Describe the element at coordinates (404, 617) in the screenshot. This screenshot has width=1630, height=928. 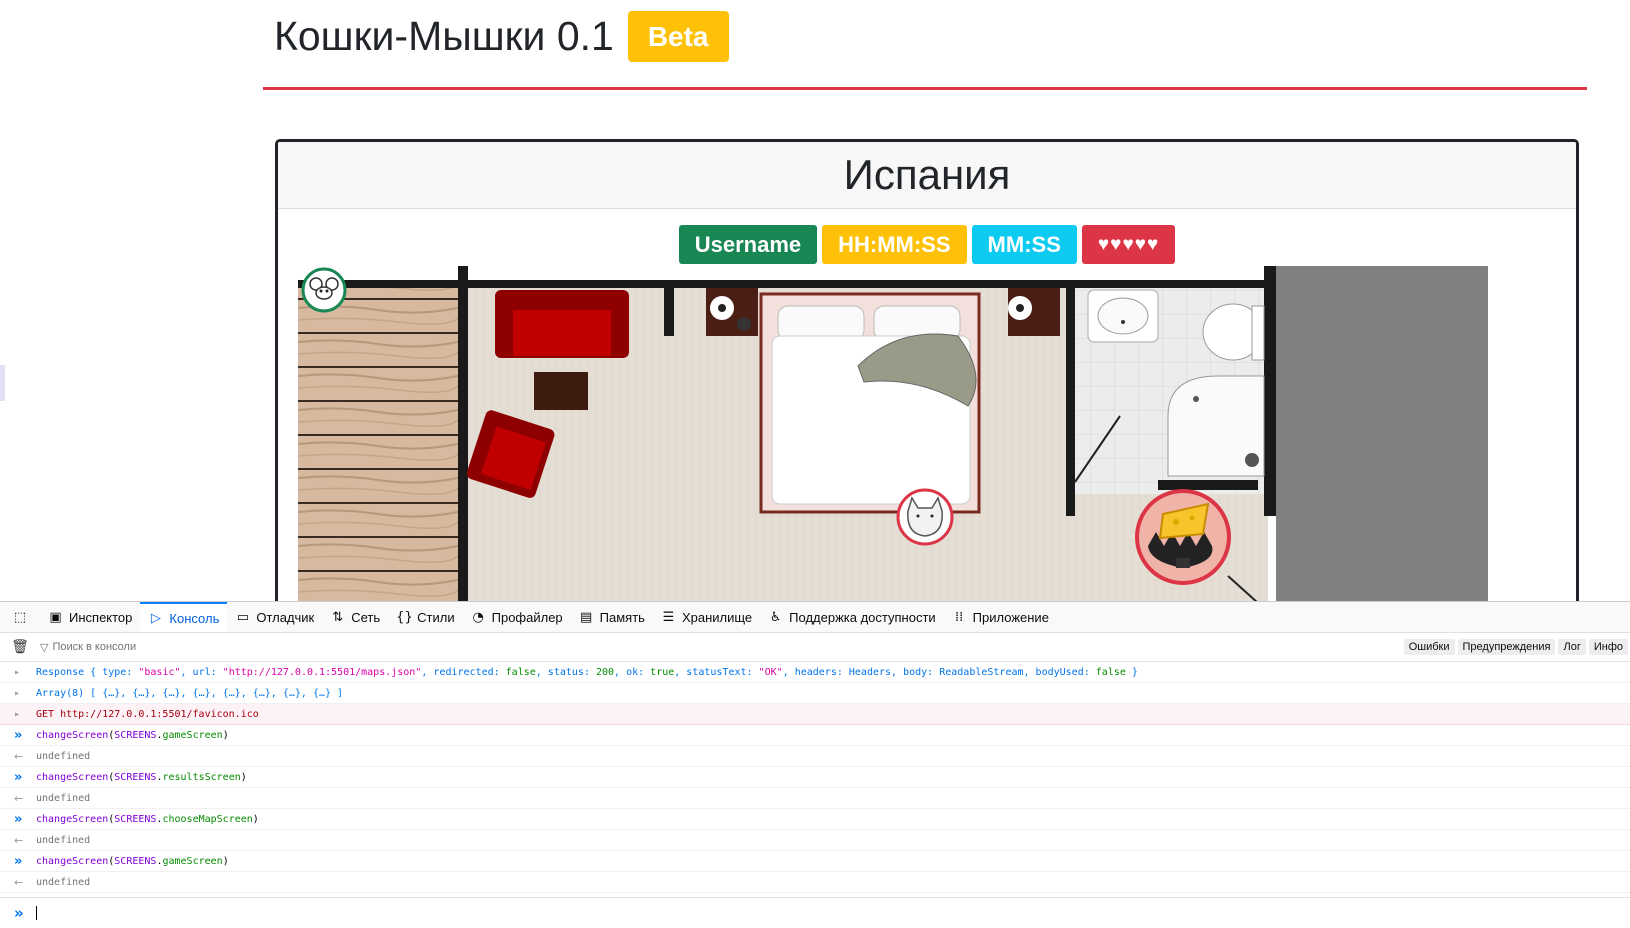
I see `styles-icon: {}` at that location.